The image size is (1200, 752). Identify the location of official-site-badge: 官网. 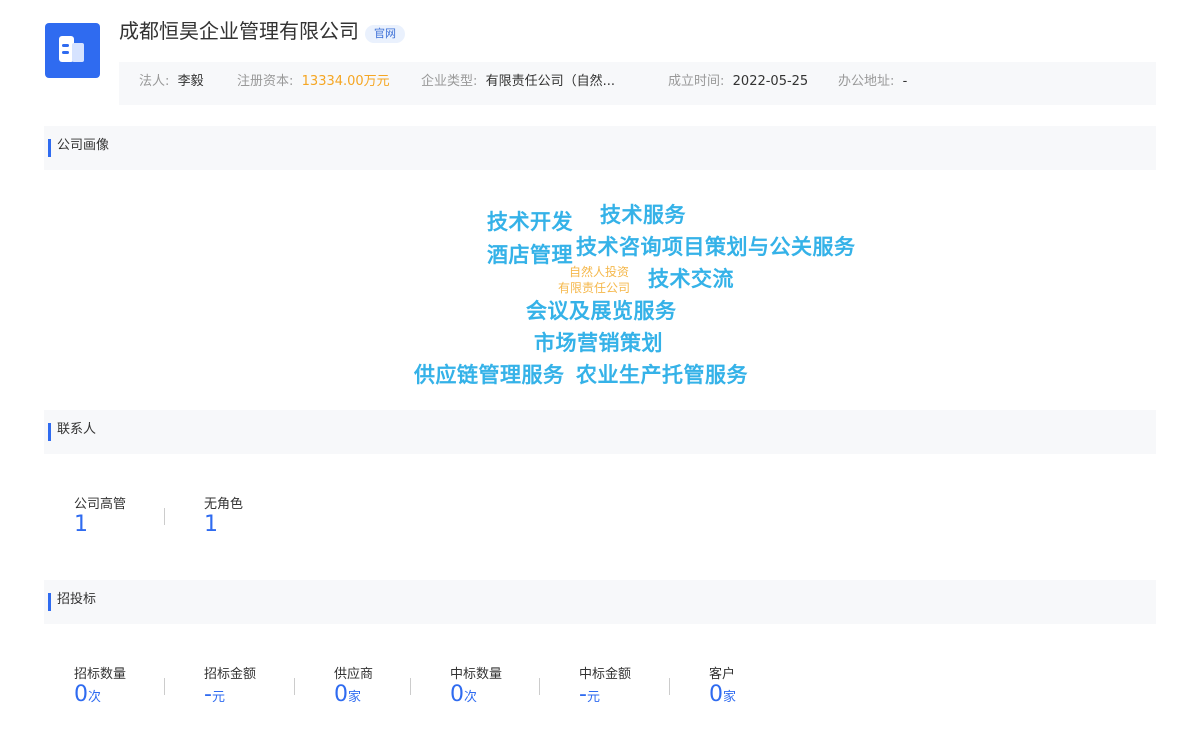
(385, 34).